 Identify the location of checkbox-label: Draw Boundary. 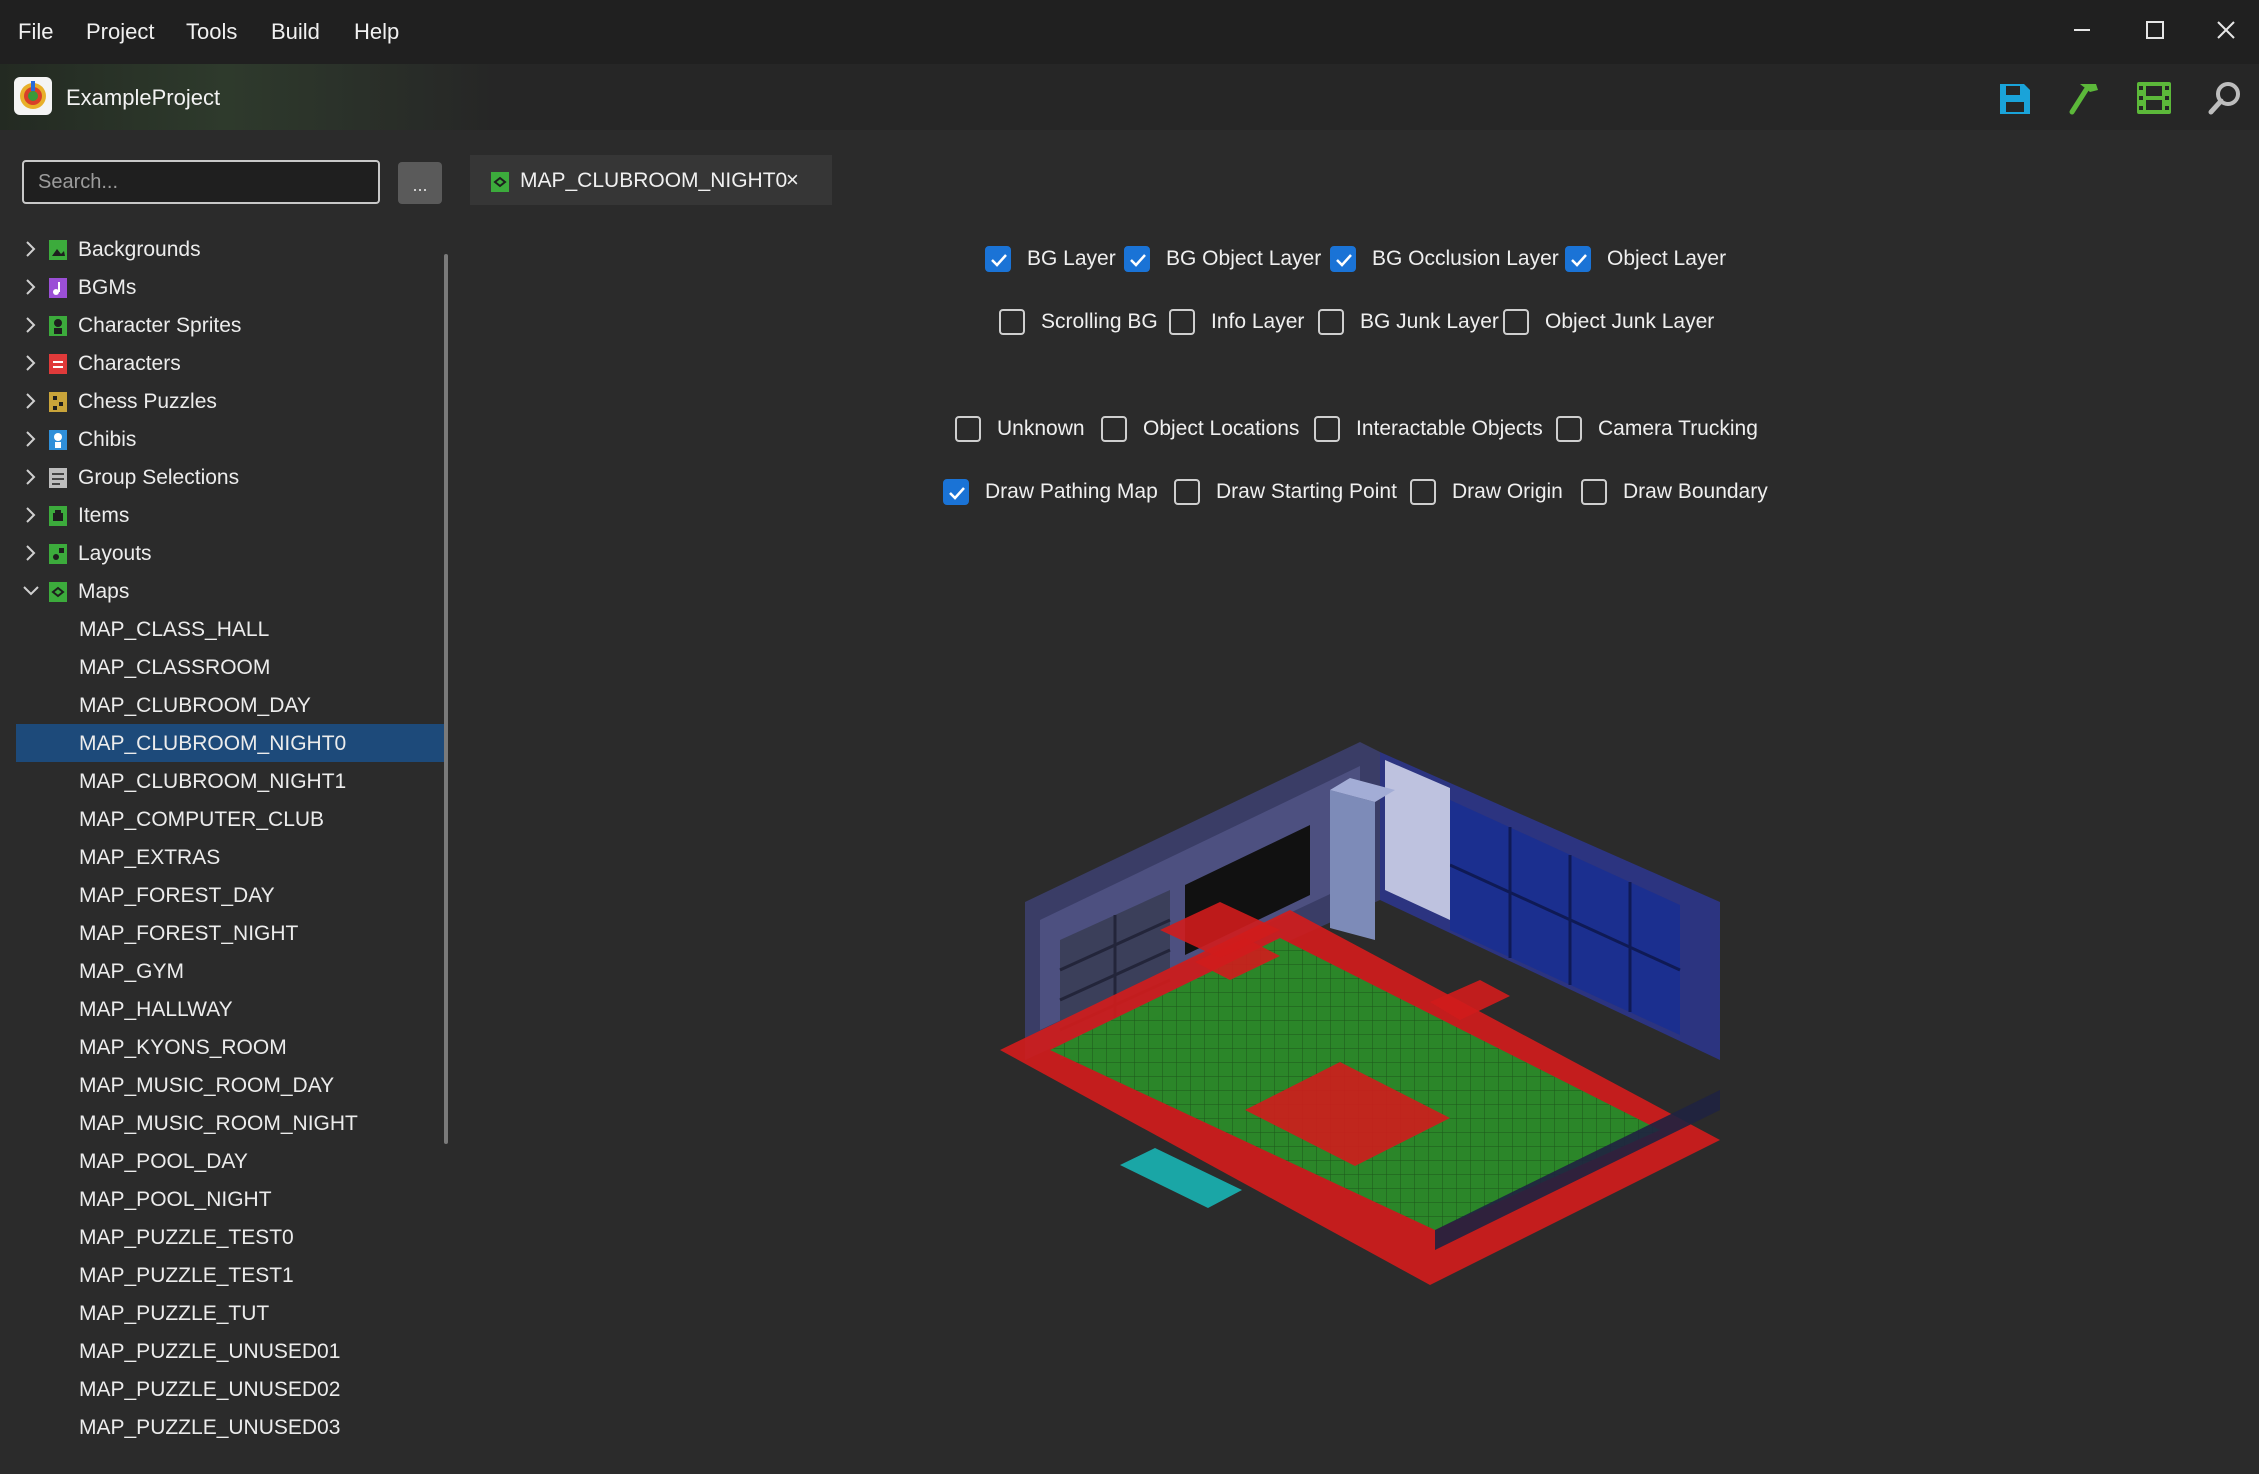
(1695, 491).